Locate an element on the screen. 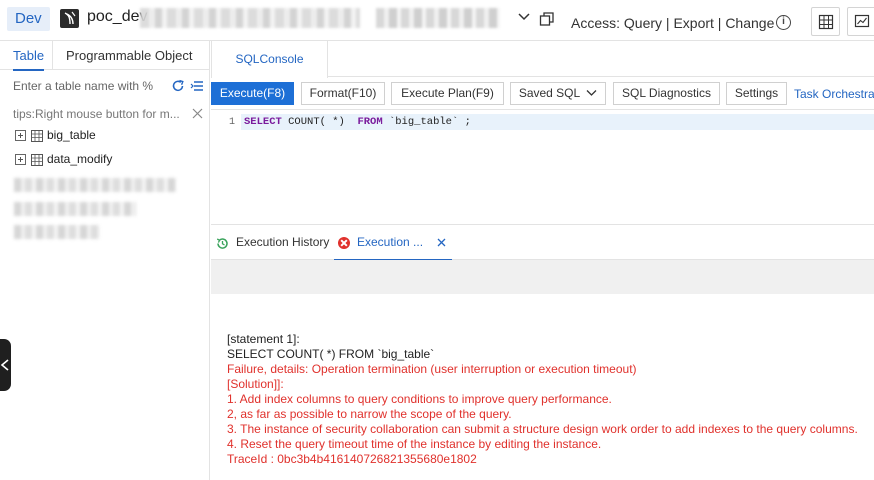 The height and width of the screenshot is (480, 874). message-line: [statement 1]: is located at coordinates (263, 339).